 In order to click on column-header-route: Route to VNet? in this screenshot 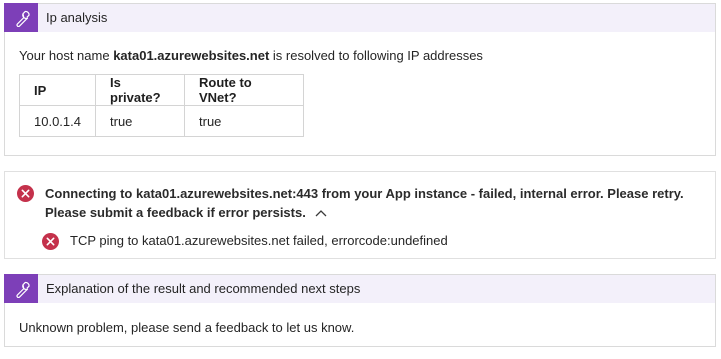, I will do `click(244, 90)`.